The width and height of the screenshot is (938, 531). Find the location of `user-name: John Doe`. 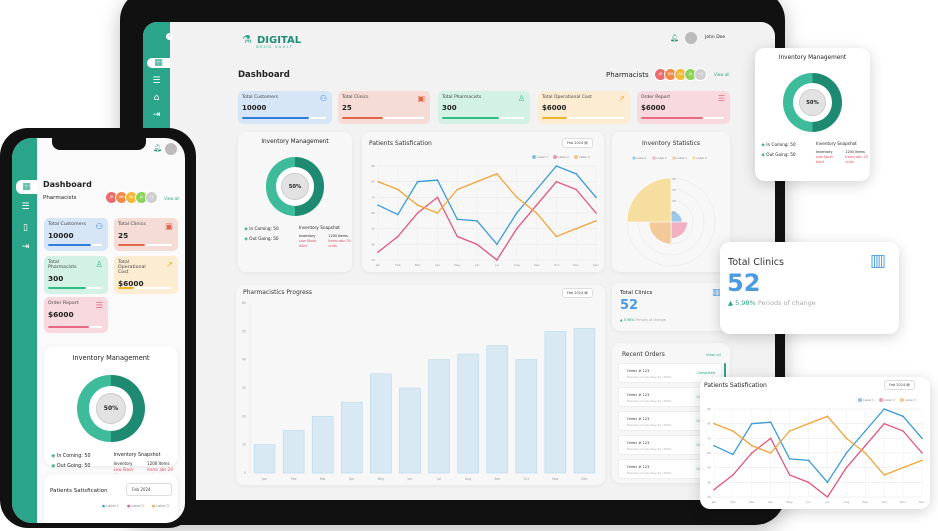

user-name: John Doe is located at coordinates (715, 37).